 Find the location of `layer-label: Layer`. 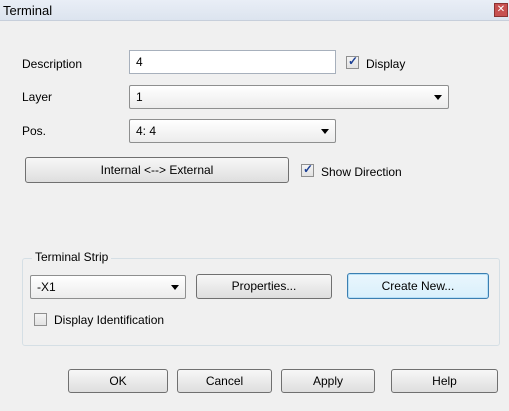

layer-label: Layer is located at coordinates (37, 97).